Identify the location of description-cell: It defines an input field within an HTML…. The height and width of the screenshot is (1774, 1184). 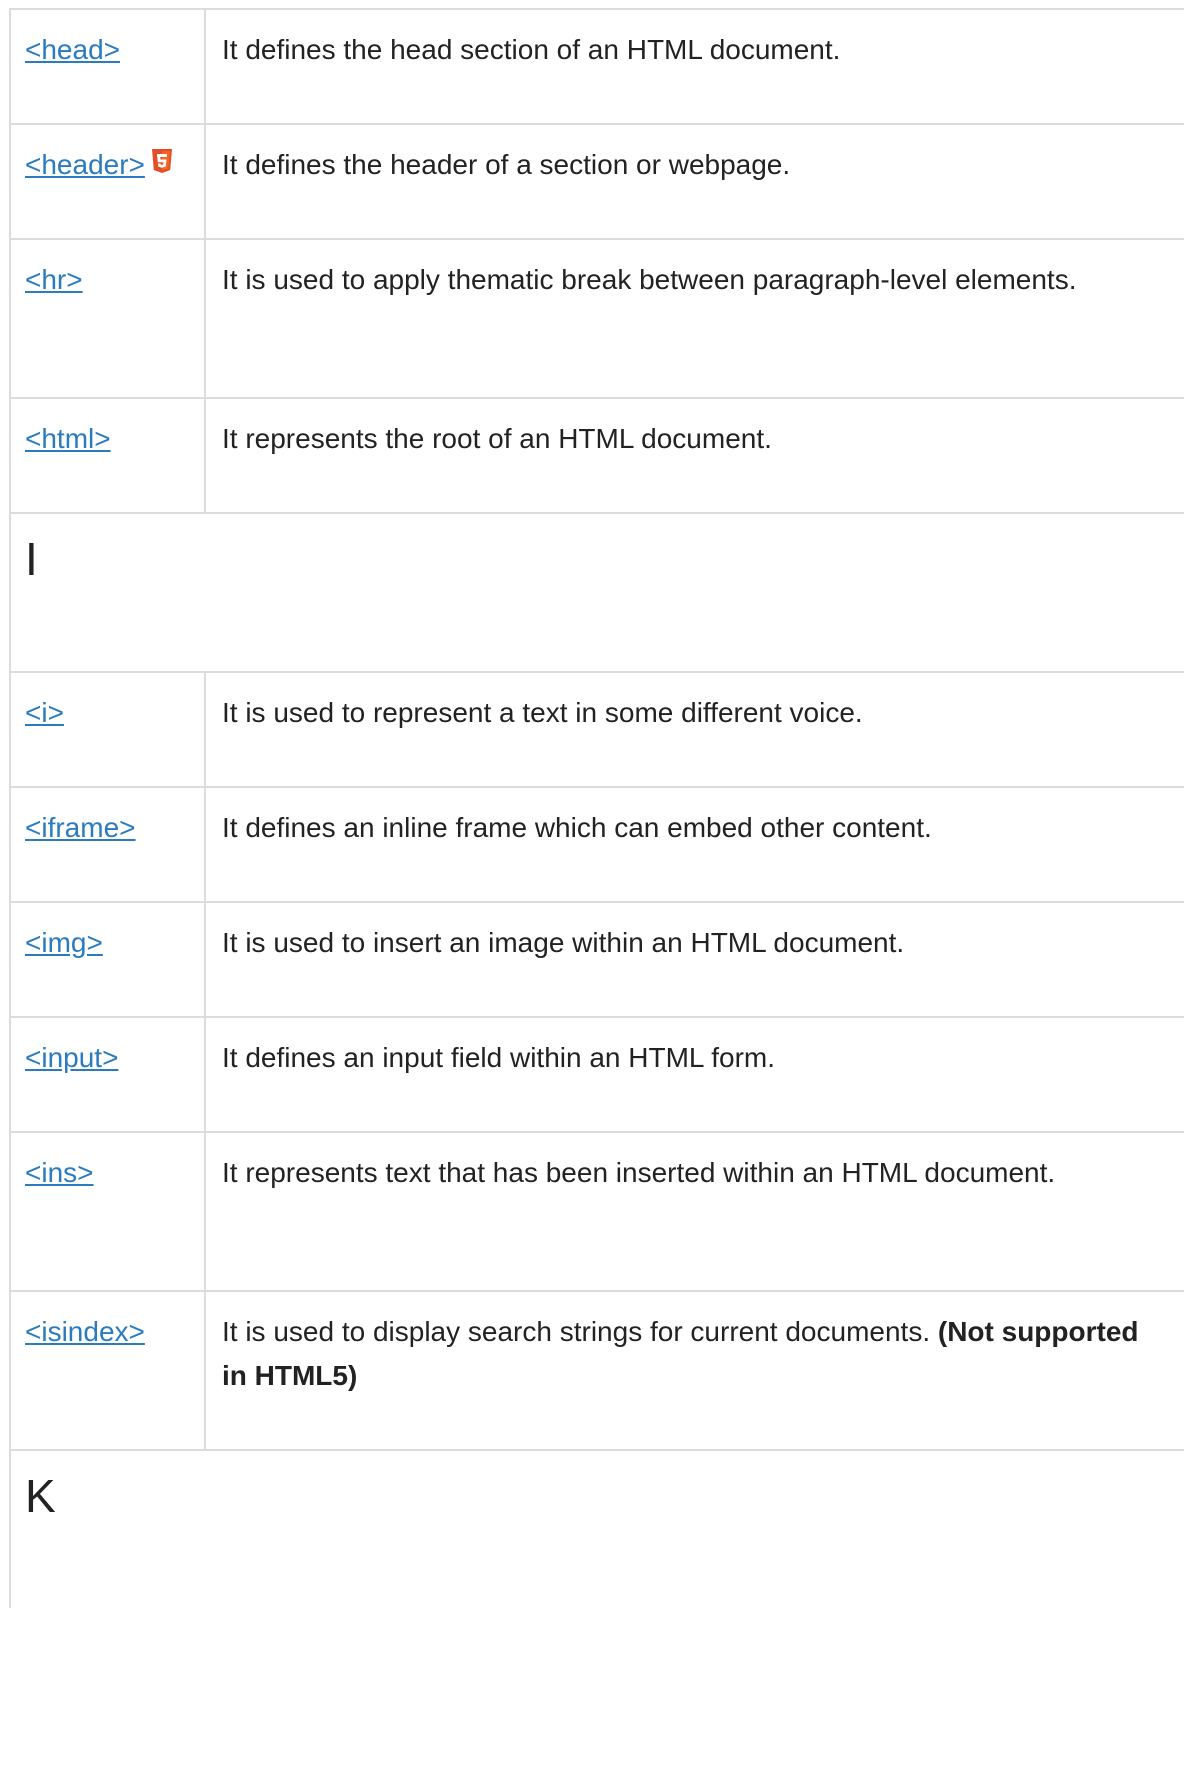
(694, 1074).